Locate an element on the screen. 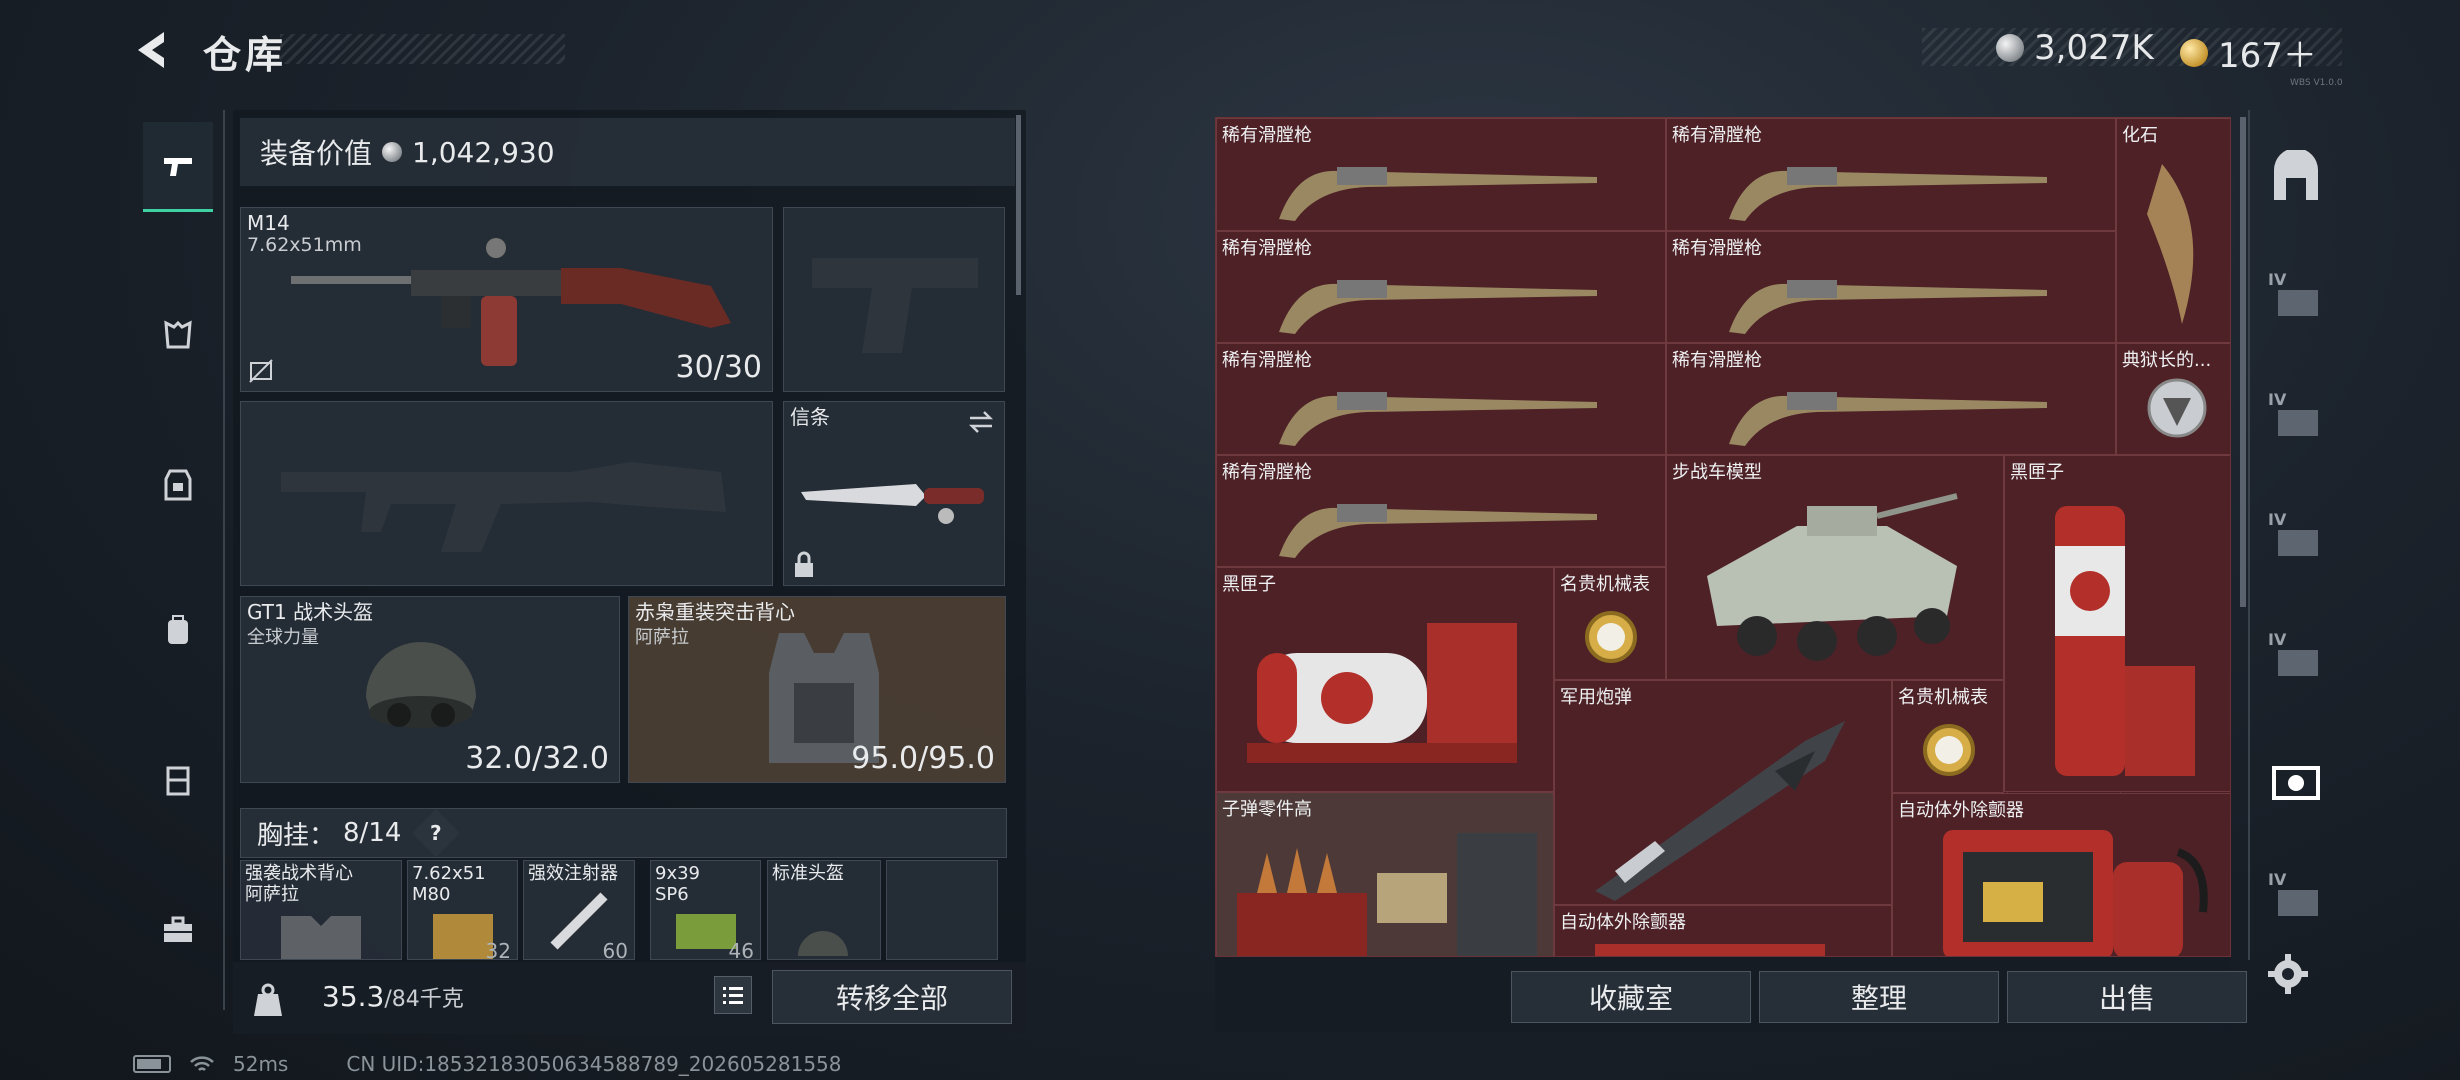  storage-page-active is located at coordinates (2296, 778).